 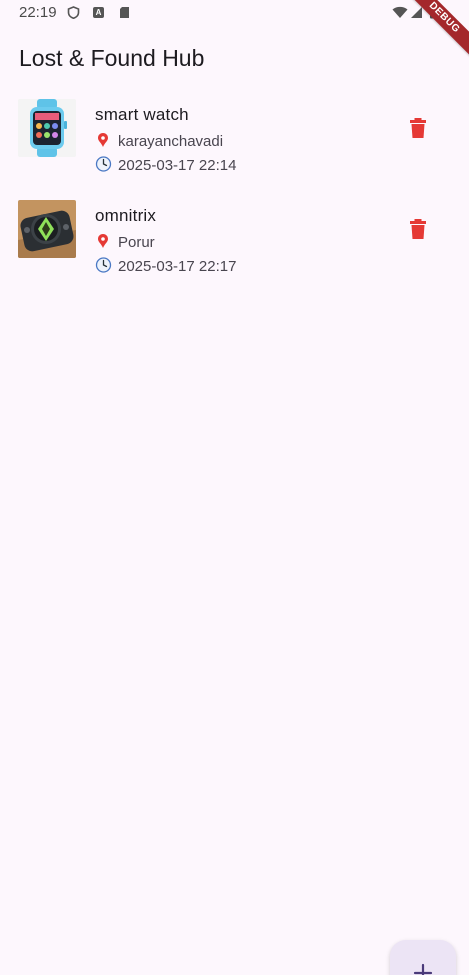 I want to click on item-title: smart watch, so click(x=142, y=114).